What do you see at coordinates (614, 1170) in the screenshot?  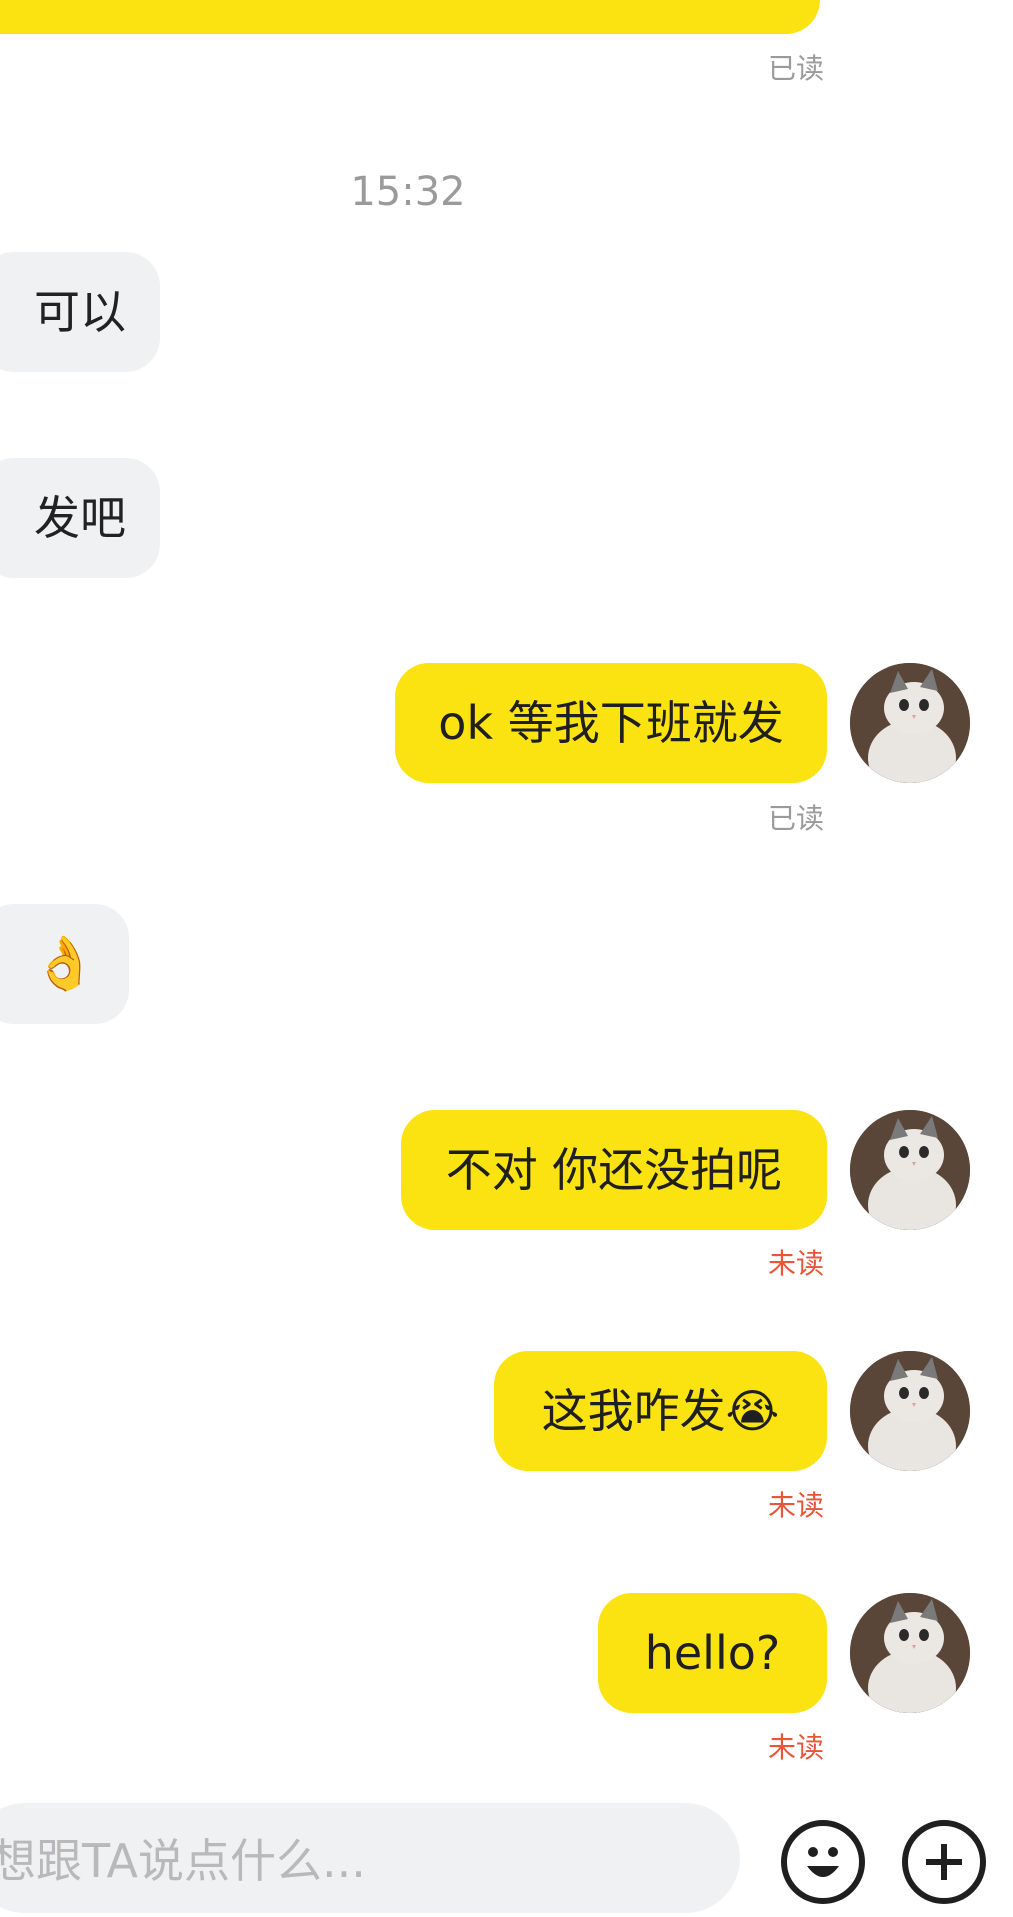 I see `outgoing-message-bubble: 不对 你还没拍呢` at bounding box center [614, 1170].